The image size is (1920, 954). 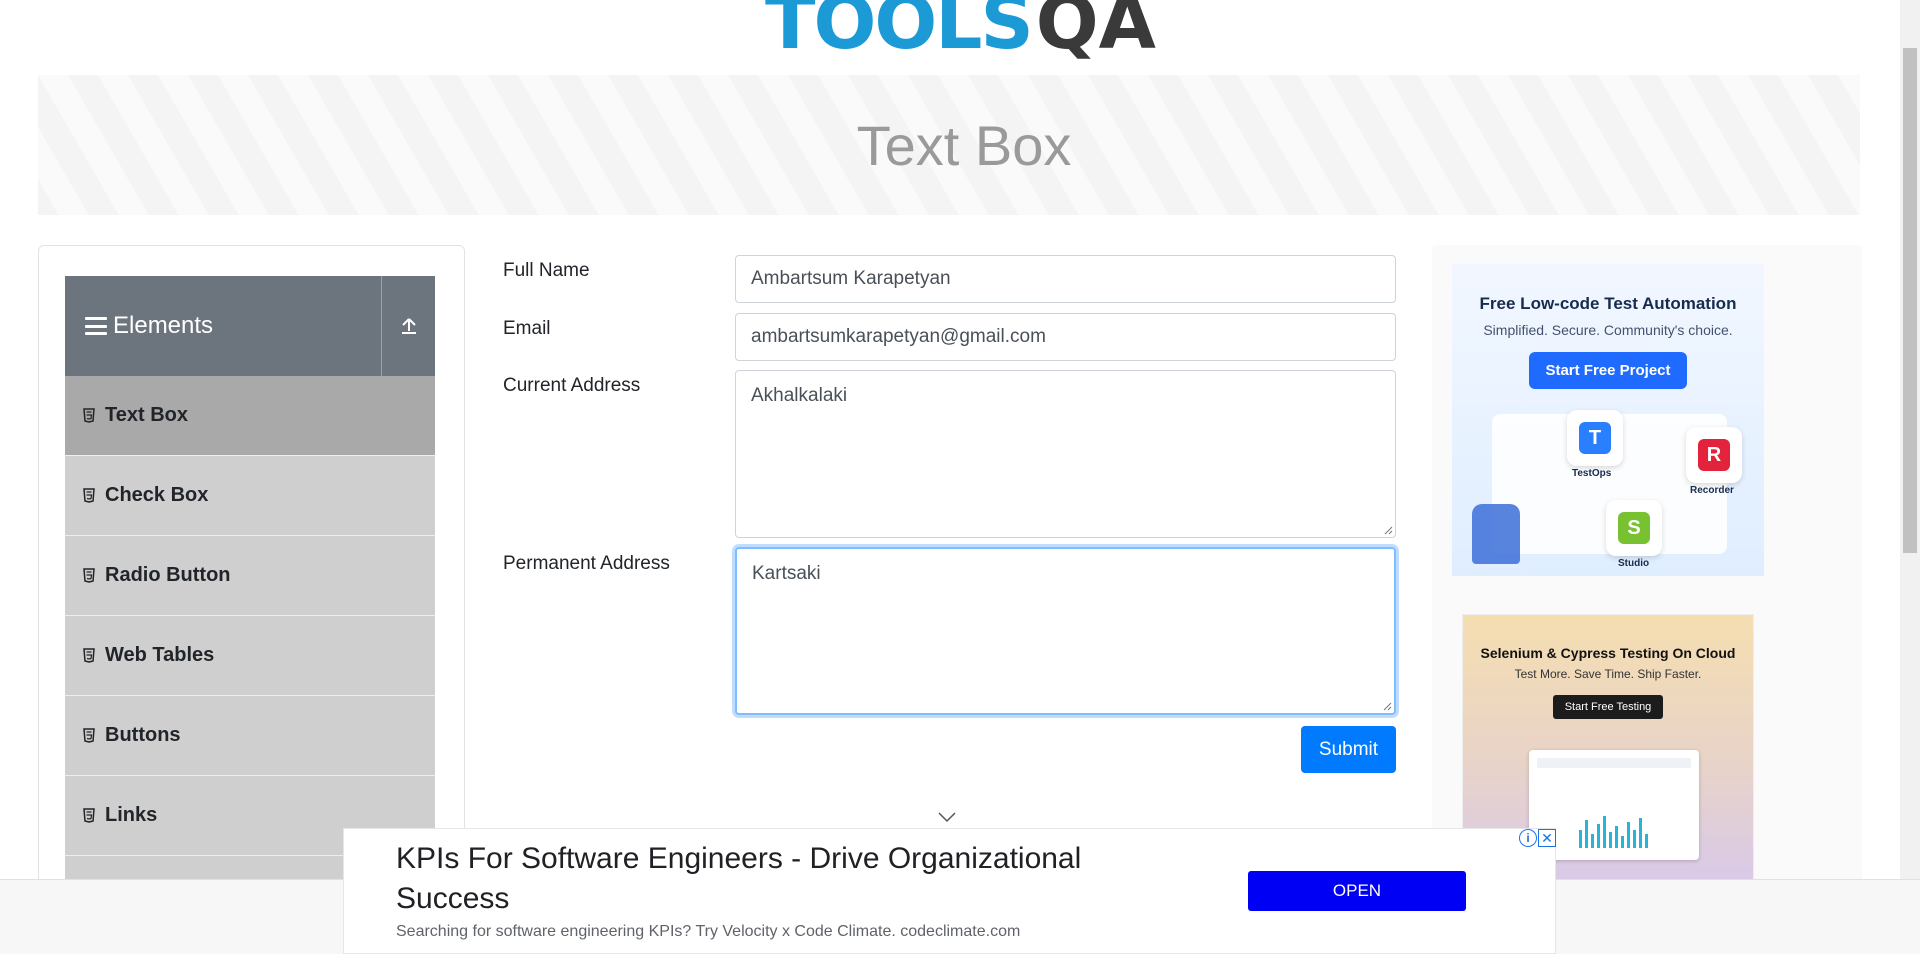 What do you see at coordinates (1065, 631) in the screenshot?
I see `permanent-address-textarea: Kartsaki` at bounding box center [1065, 631].